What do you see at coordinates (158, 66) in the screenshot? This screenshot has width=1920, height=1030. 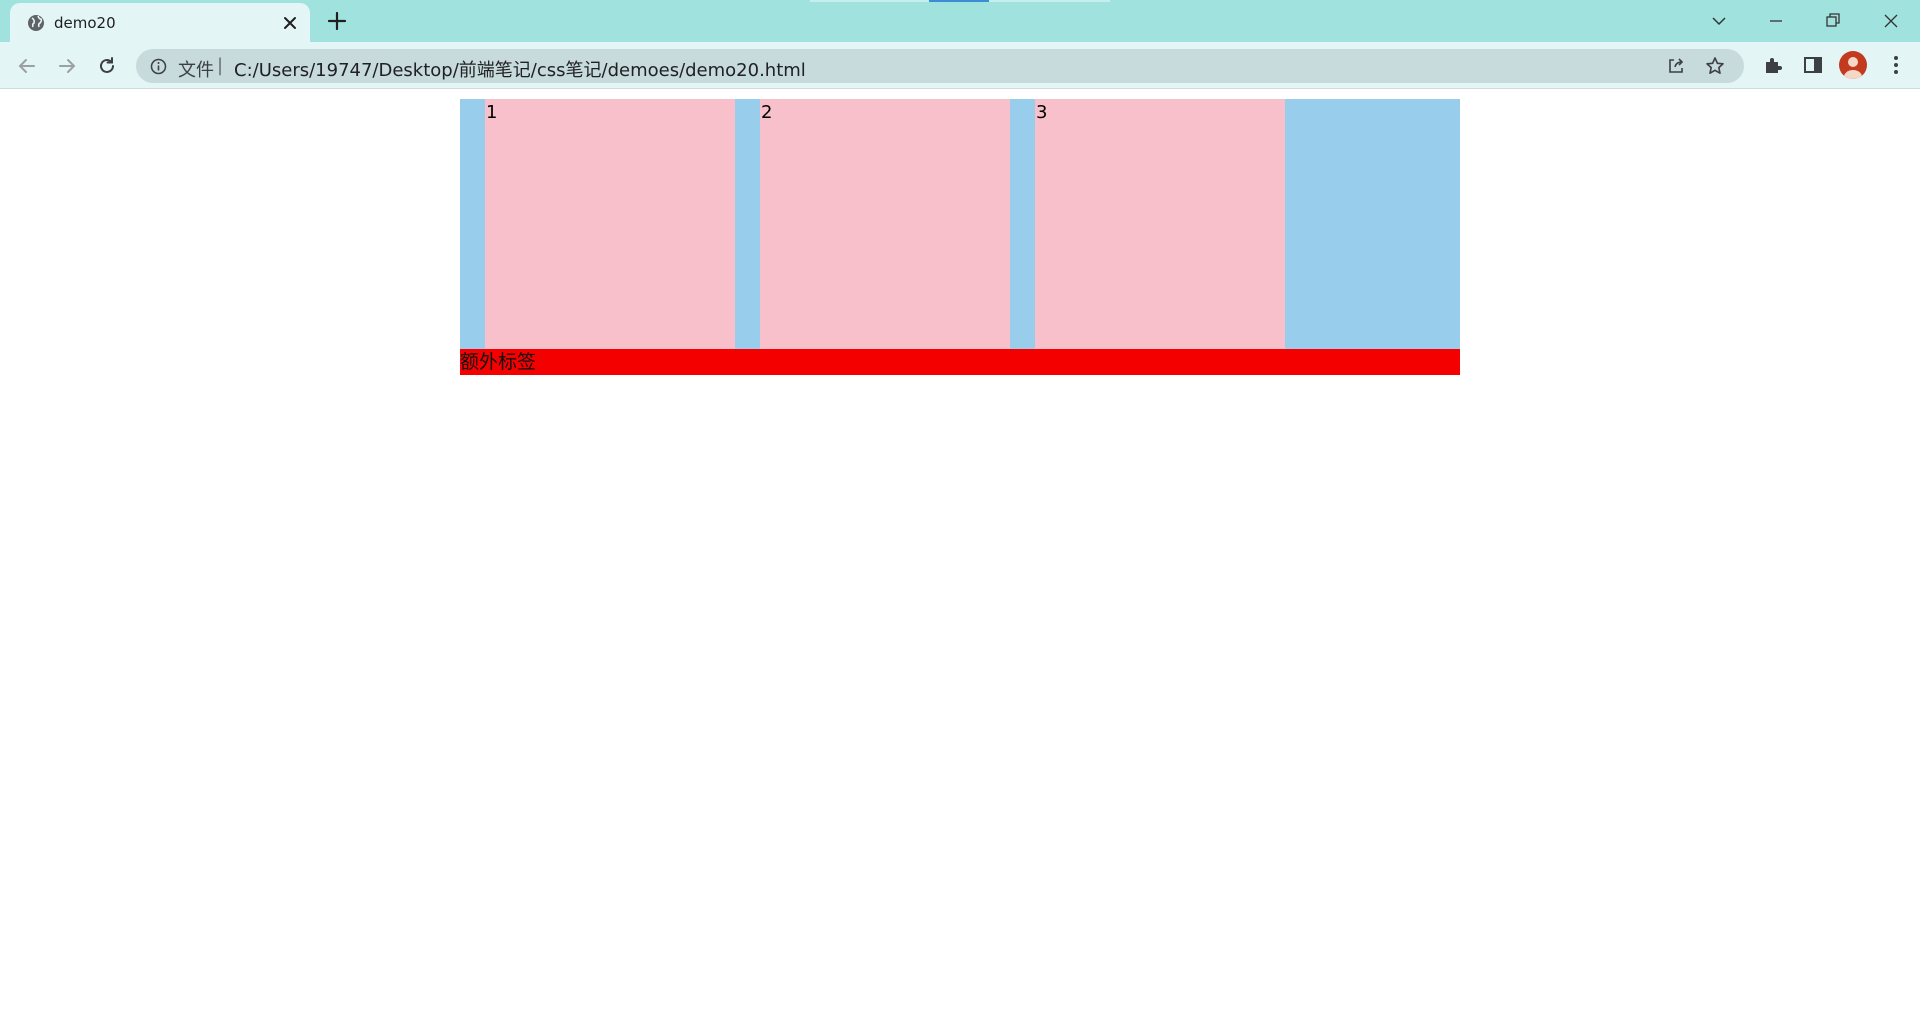 I see `info-icon` at bounding box center [158, 66].